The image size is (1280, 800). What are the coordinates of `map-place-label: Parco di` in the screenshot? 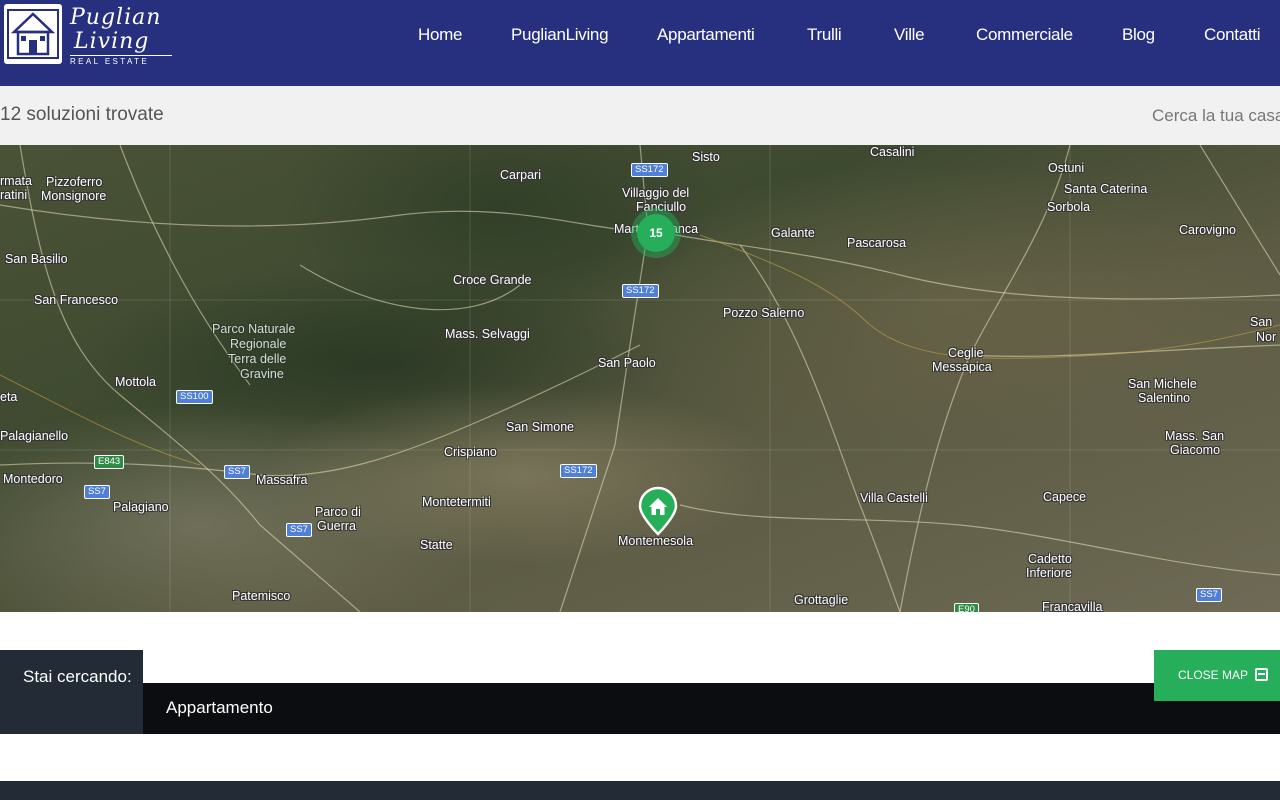 It's located at (338, 512).